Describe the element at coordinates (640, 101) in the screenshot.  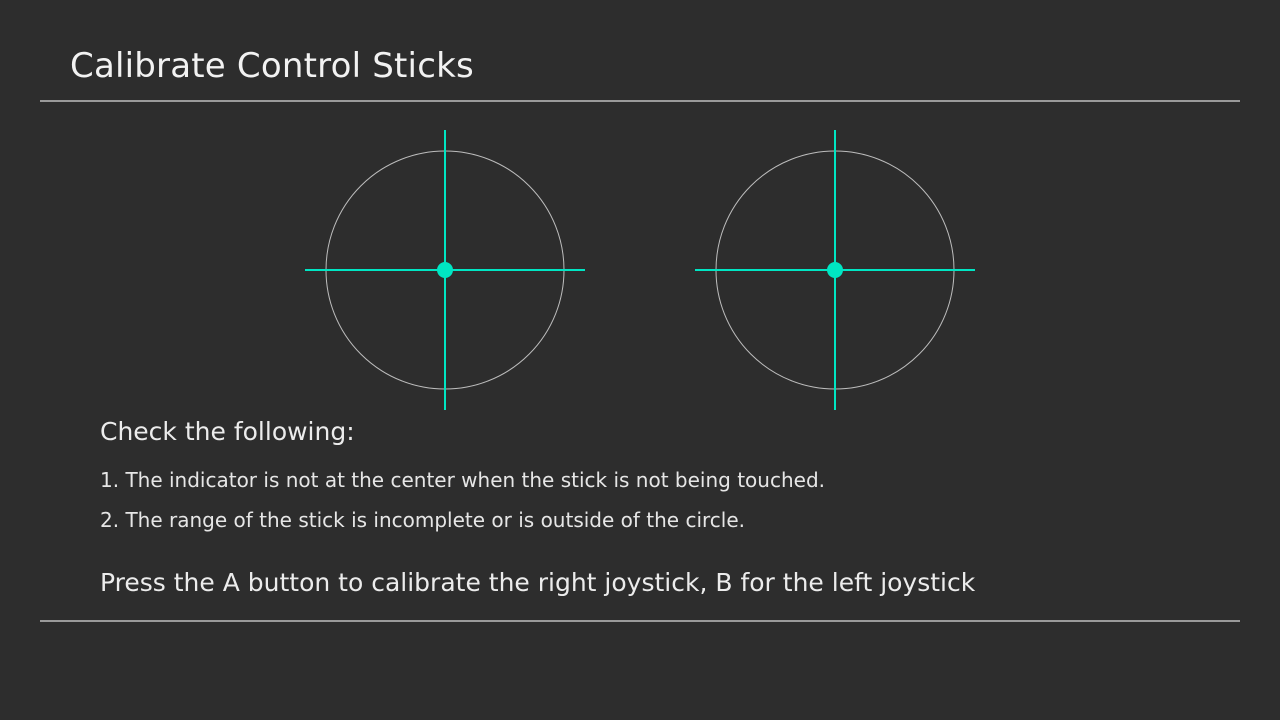
I see `header-divider` at that location.